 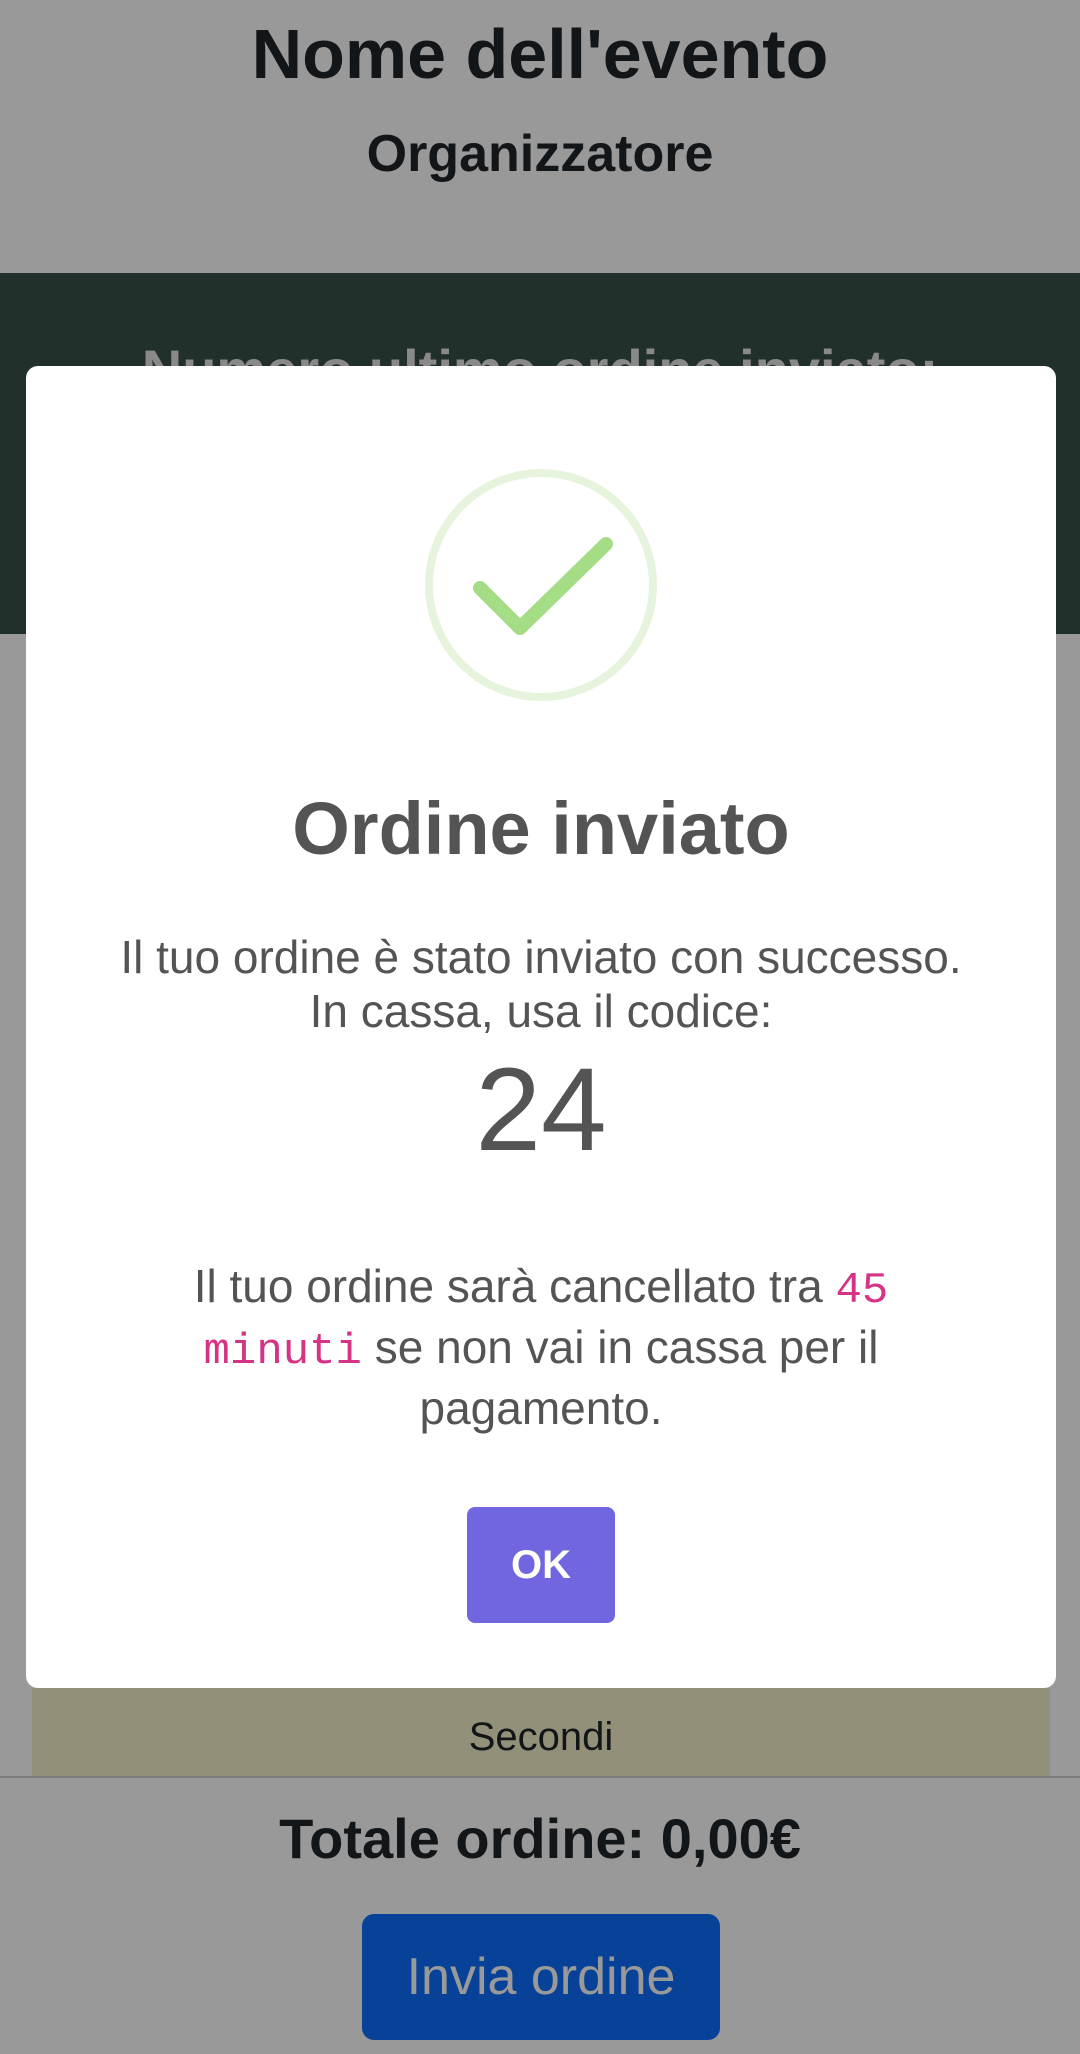 I want to click on cancel-note-suffix: se non vai in cassa per il pagamento., so click(x=620, y=1377).